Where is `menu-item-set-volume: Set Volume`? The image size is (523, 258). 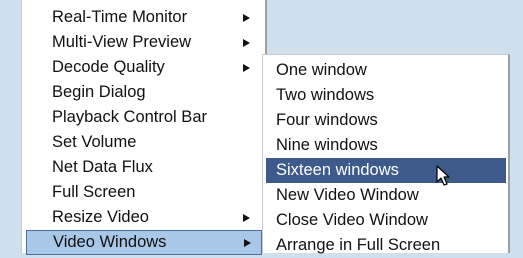
menu-item-set-volume: Set Volume is located at coordinates (144, 142).